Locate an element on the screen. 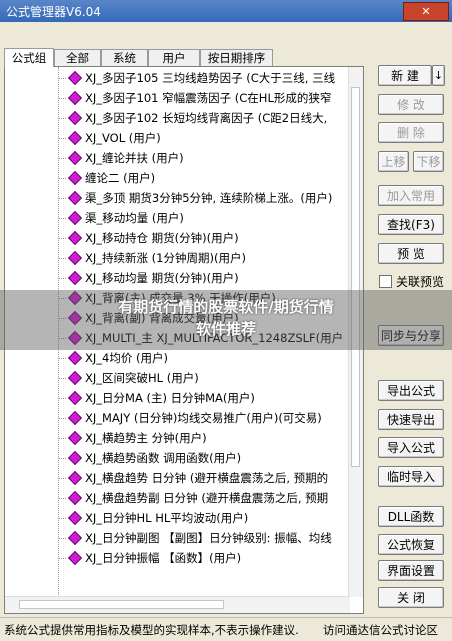 This screenshot has width=452, height=641. tree-item: XJ_区间突破HL (用户) is located at coordinates (202, 378).